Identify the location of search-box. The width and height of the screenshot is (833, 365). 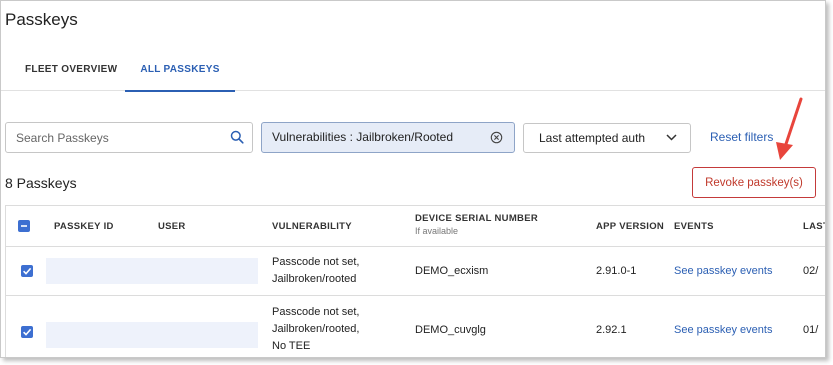
(129, 137).